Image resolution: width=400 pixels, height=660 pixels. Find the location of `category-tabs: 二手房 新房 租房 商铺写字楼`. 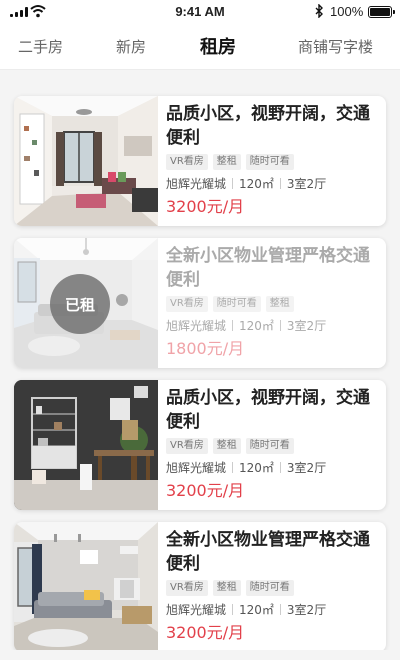

category-tabs: 二手房 新房 租房 商铺写字楼 is located at coordinates (200, 47).